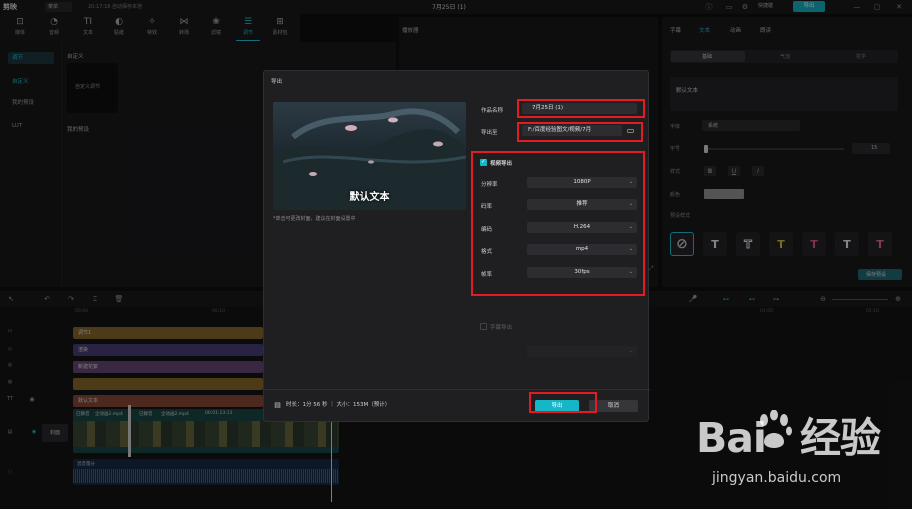 The image size is (912, 509). Describe the element at coordinates (582, 204) in the screenshot. I see `bitrate-select: 推荐 ⌄` at that location.